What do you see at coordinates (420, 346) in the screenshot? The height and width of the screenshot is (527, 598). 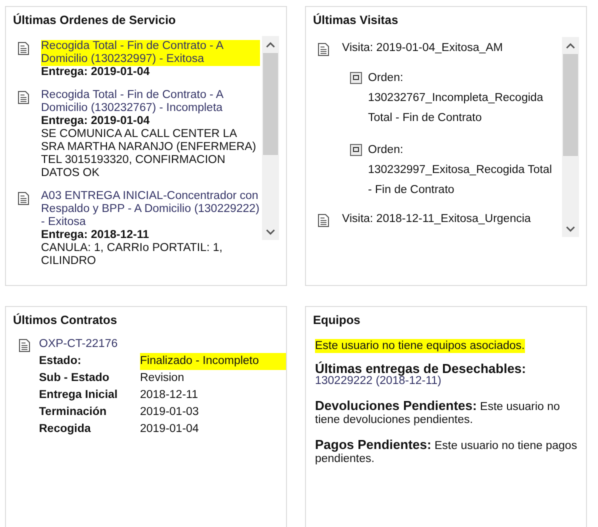 I see `equipment-message: Este usuario no tiene equipos asociados.` at bounding box center [420, 346].